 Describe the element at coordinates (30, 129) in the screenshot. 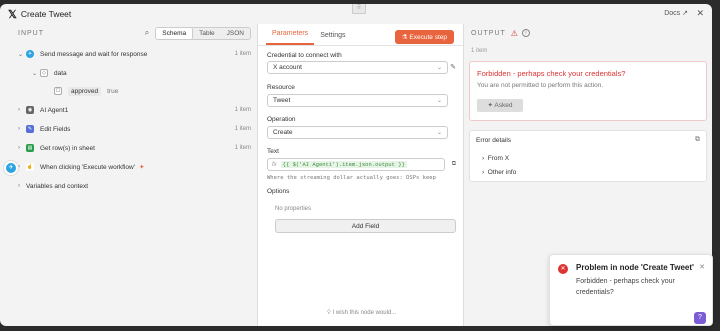

I see `pencil-icon: ✎` at that location.